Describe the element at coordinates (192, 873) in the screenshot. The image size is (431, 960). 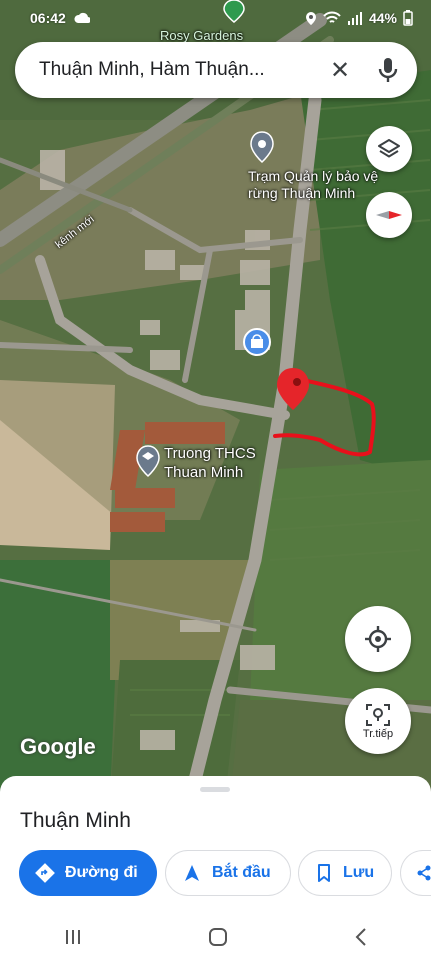
I see `navigation-arrow-icon` at that location.